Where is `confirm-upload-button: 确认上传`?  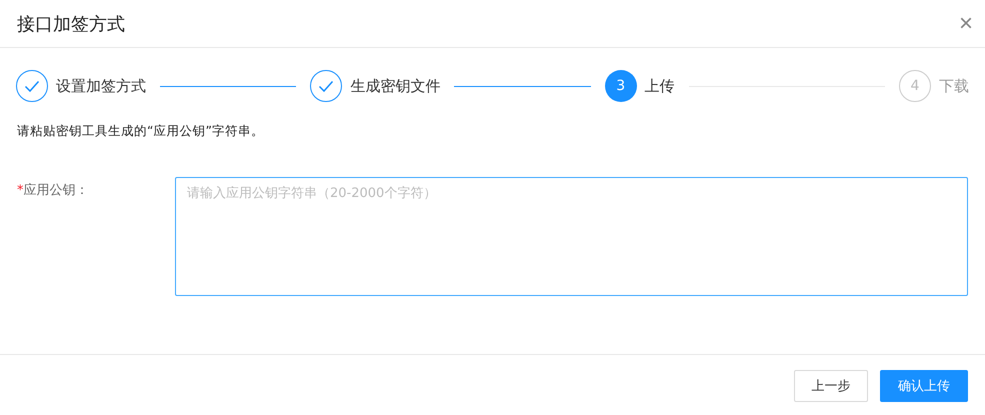
confirm-upload-button: 确认上传 is located at coordinates (924, 386).